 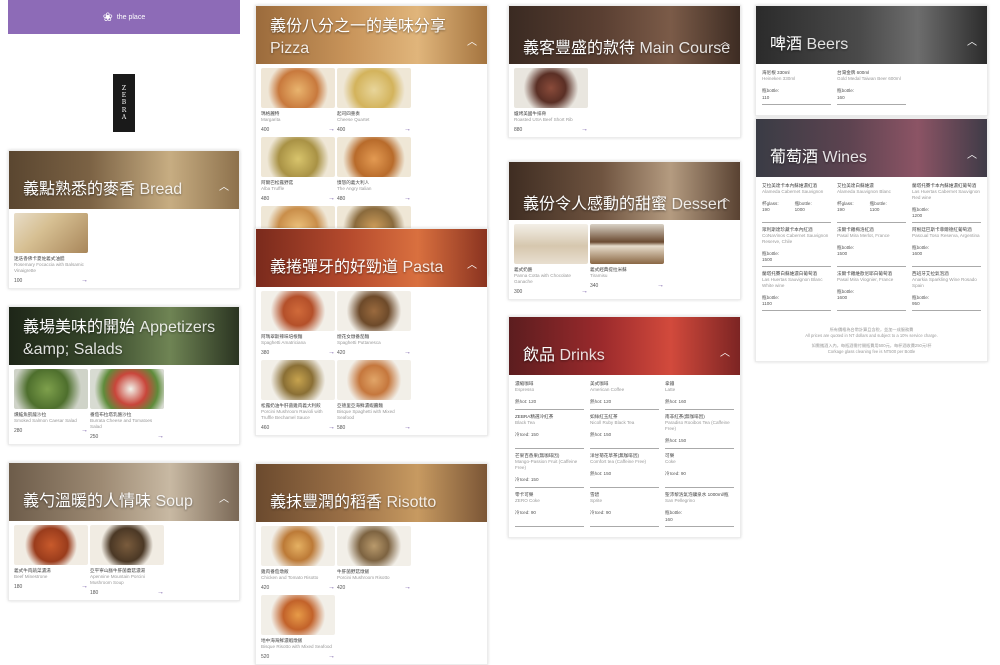 What do you see at coordinates (103, 189) in the screenshot?
I see `section-title: 義點熟悉的麥香 Bread` at bounding box center [103, 189].